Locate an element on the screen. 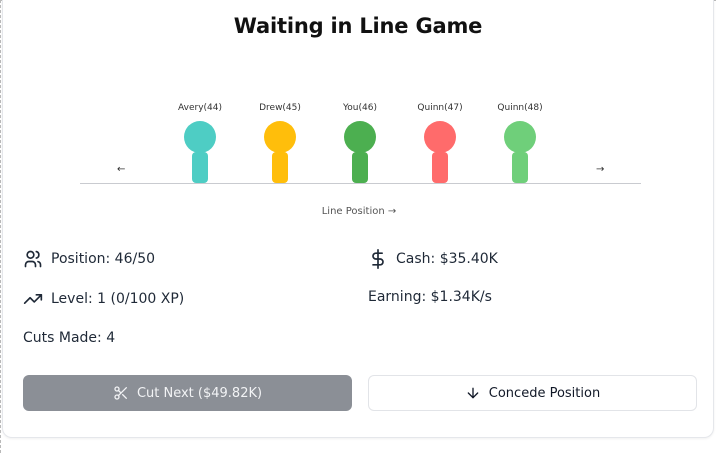 The image size is (716, 453). scissors-icon is located at coordinates (121, 393).